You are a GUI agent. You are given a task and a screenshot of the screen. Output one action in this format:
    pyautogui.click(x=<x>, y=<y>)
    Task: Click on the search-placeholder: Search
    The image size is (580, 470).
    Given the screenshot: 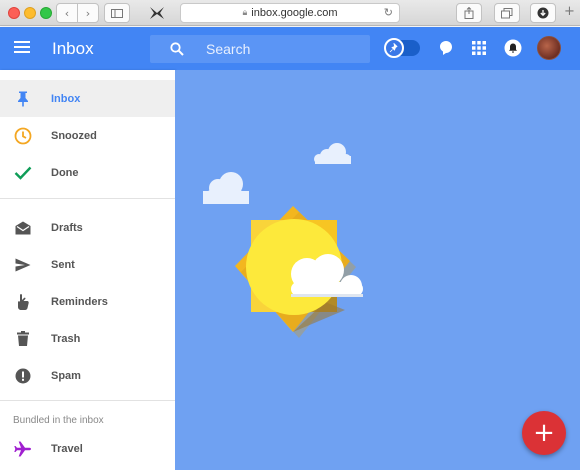 What is the action you would take?
    pyautogui.click(x=228, y=49)
    